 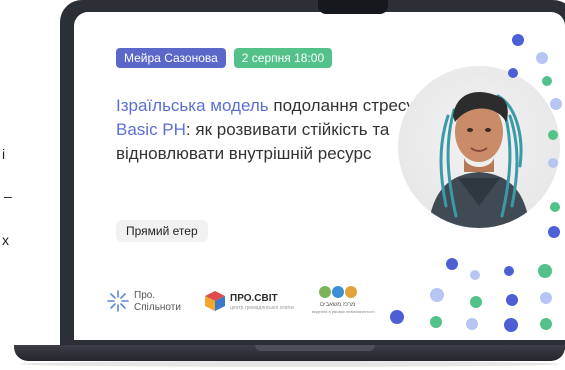 I want to click on laptop-base-groove, so click(x=315, y=348).